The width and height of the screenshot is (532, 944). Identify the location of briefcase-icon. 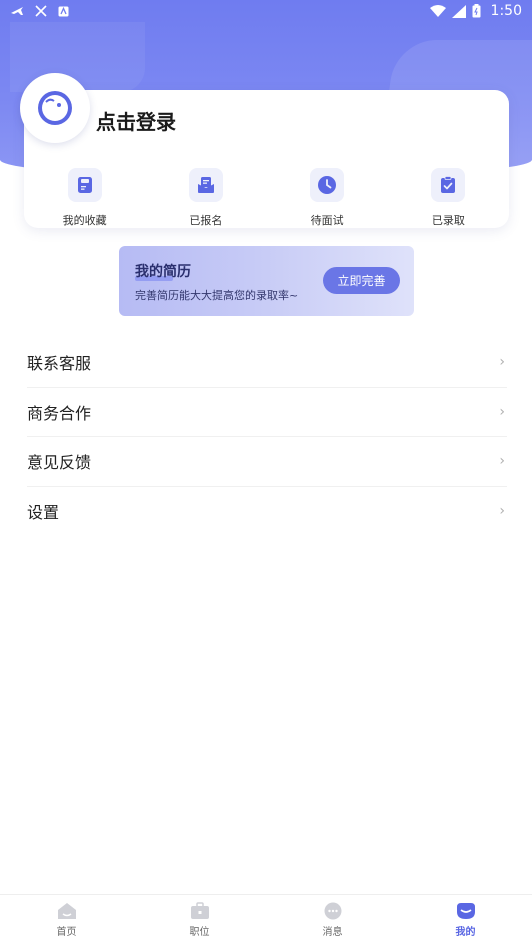
(199, 910).